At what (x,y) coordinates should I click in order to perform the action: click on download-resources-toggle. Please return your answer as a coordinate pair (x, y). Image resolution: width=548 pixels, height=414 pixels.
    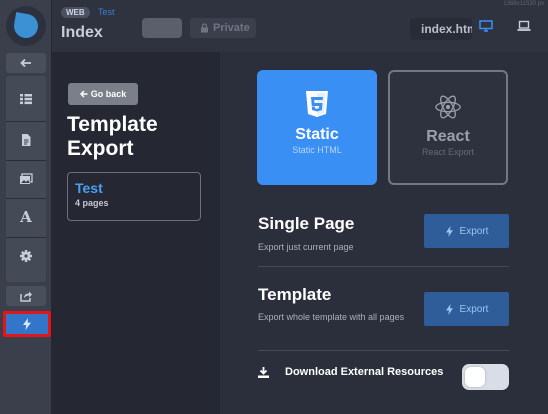
    Looking at the image, I should click on (485, 377).